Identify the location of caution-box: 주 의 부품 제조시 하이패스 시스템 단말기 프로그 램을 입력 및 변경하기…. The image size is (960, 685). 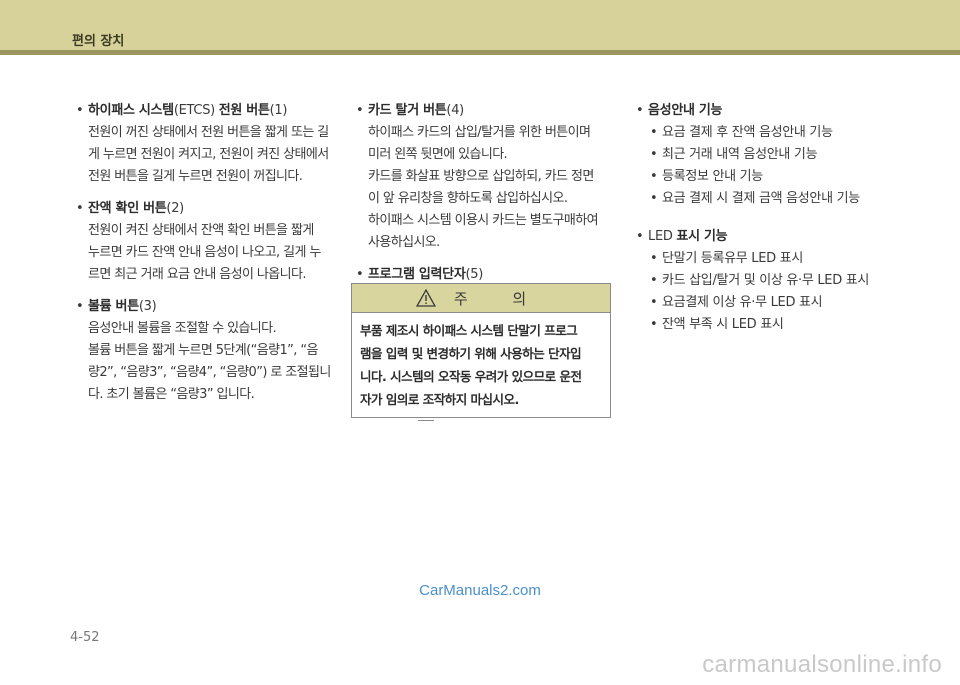
(481, 350).